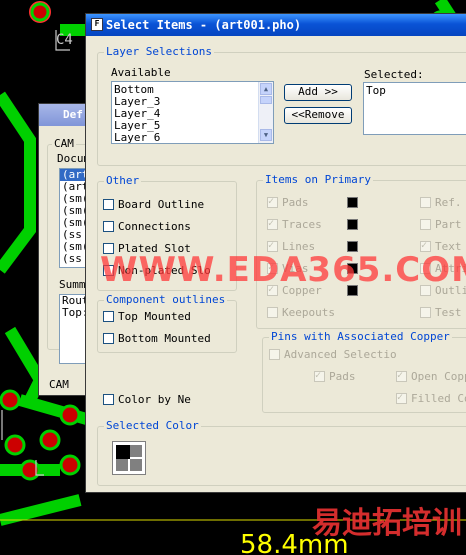  I want to click on remove-button: <<Remove, so click(318, 115).